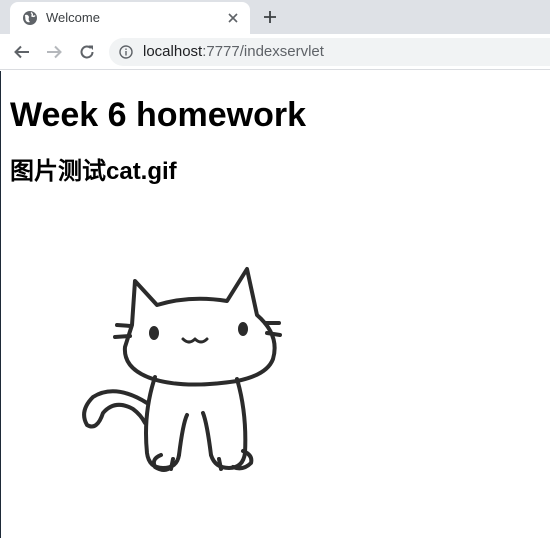  What do you see at coordinates (130, 18) in the screenshot?
I see `tab-welcome: Welcome` at bounding box center [130, 18].